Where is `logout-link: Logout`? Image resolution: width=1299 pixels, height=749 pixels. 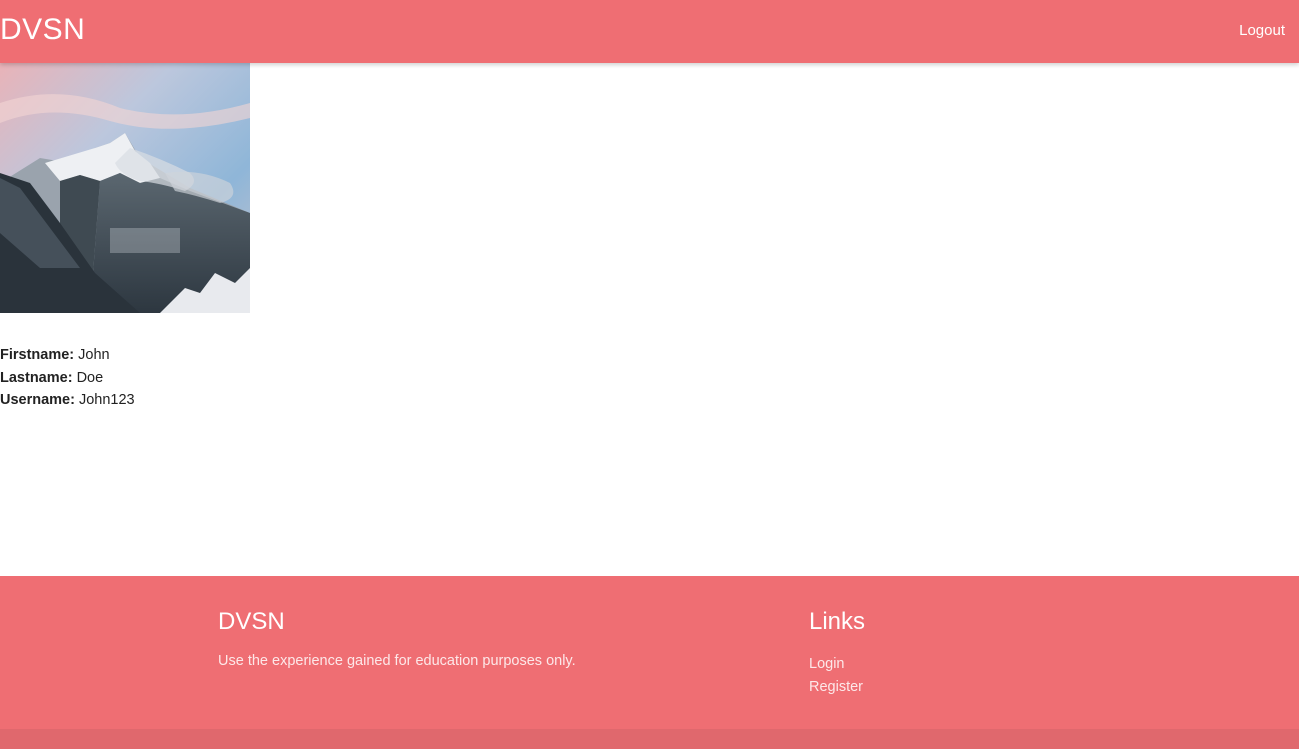 logout-link: Logout is located at coordinates (1262, 30).